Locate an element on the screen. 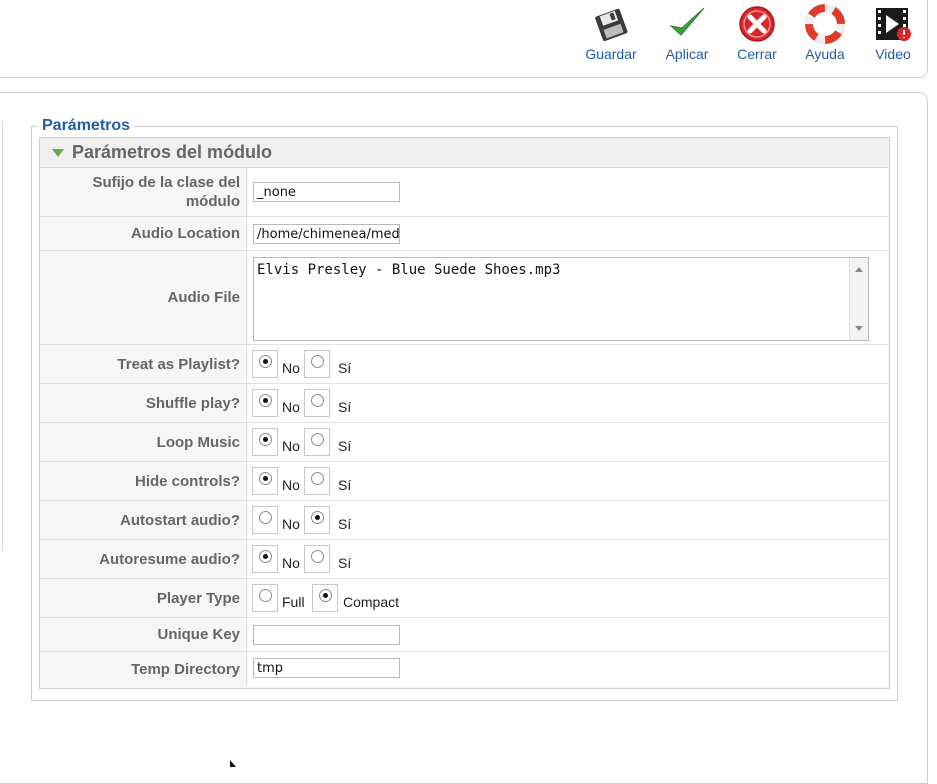  video-label: Video is located at coordinates (893, 54).